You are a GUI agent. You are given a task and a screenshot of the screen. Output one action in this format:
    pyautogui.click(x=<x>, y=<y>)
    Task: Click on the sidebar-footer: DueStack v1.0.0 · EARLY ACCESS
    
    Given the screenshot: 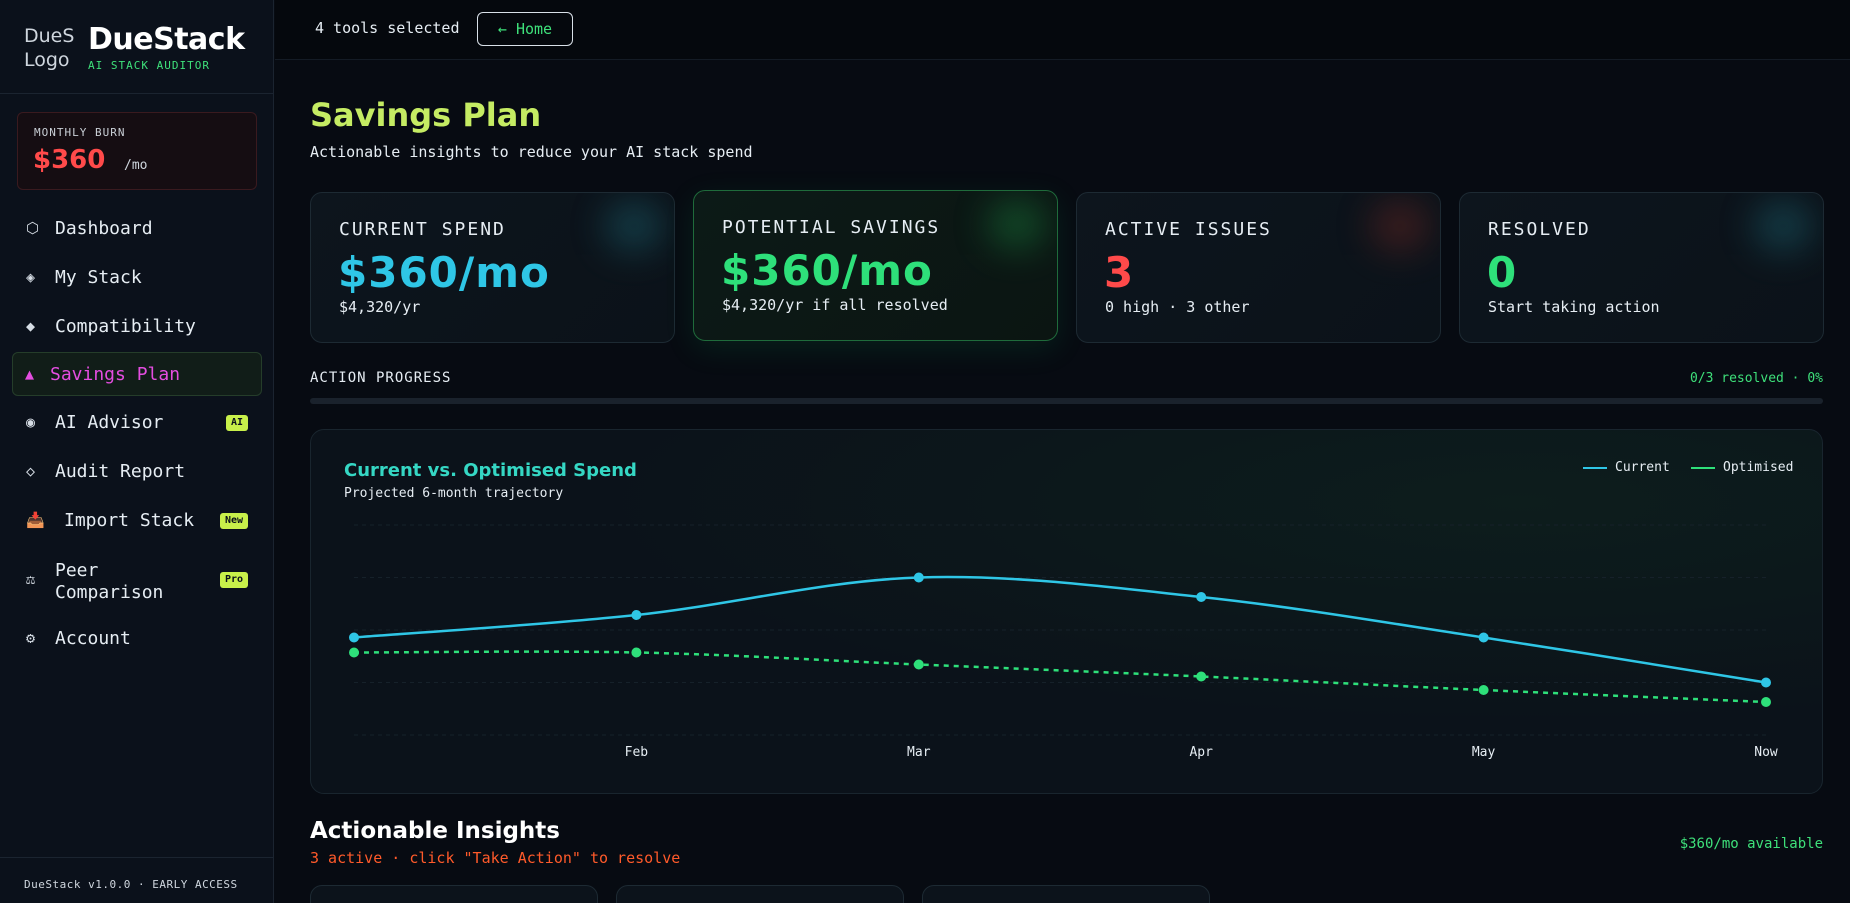 What is the action you would take?
    pyautogui.click(x=137, y=880)
    